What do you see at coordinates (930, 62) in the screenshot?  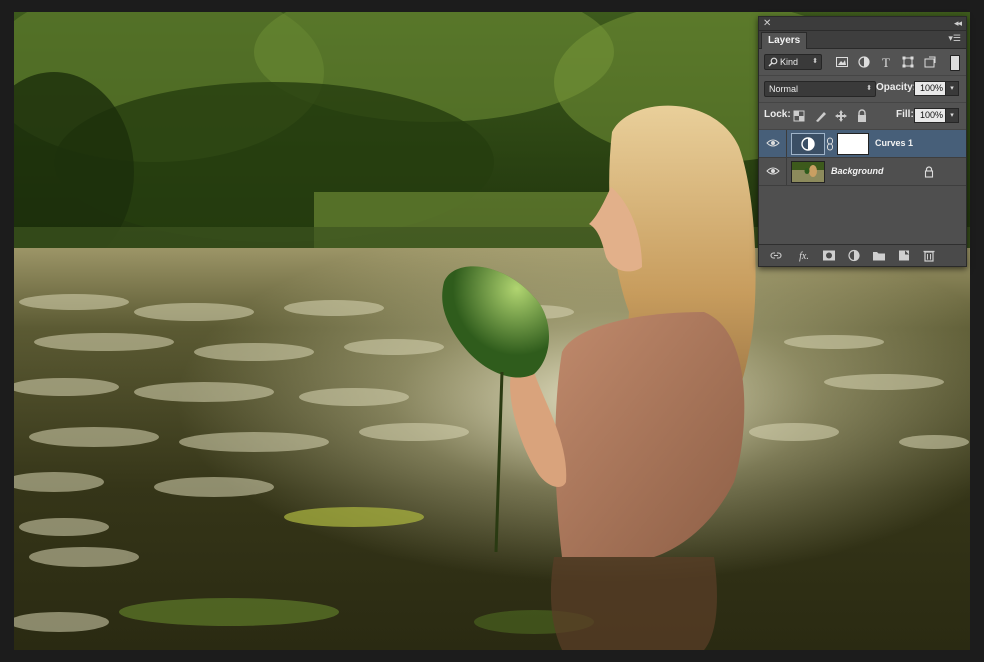 I see `filter-smart-object-icon` at bounding box center [930, 62].